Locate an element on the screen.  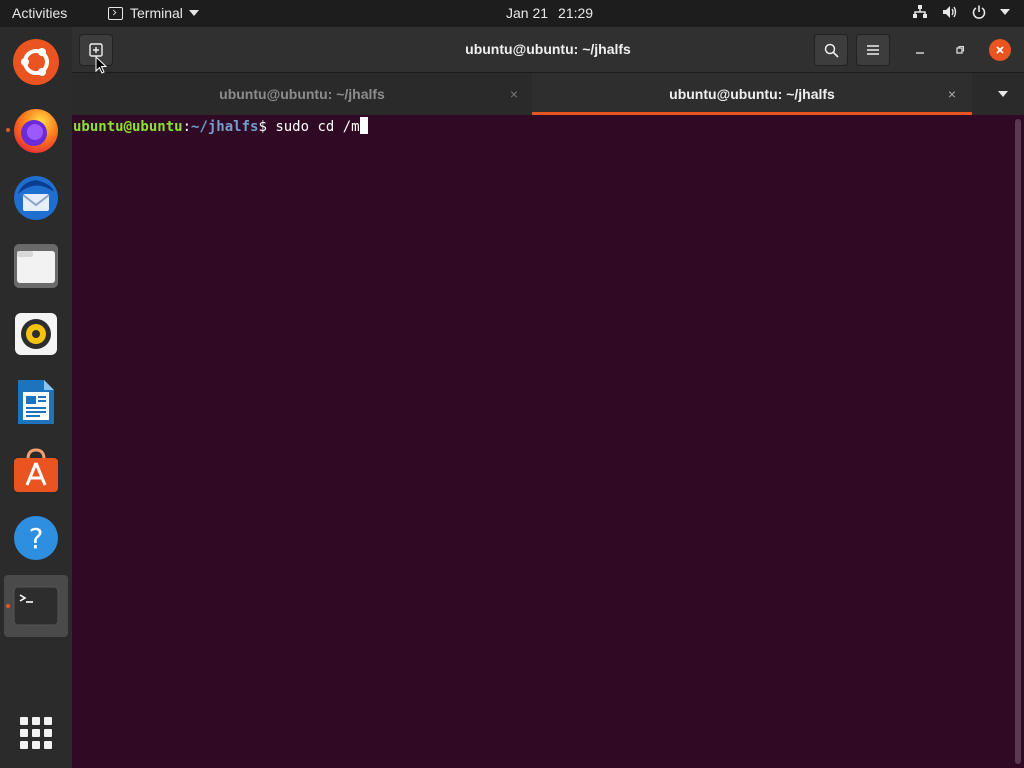
volume-icon is located at coordinates (950, 12).